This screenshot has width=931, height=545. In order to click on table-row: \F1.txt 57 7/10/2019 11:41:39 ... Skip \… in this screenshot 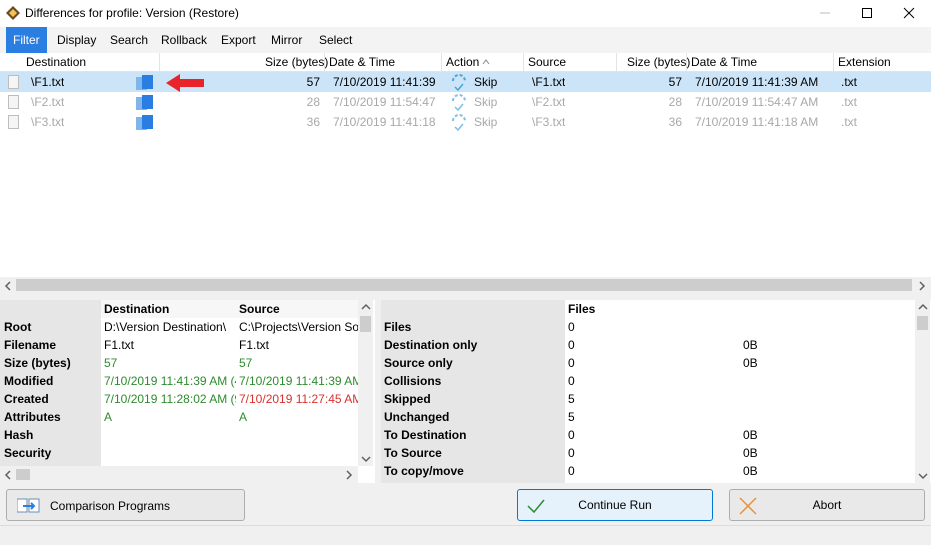, I will do `click(465, 82)`.